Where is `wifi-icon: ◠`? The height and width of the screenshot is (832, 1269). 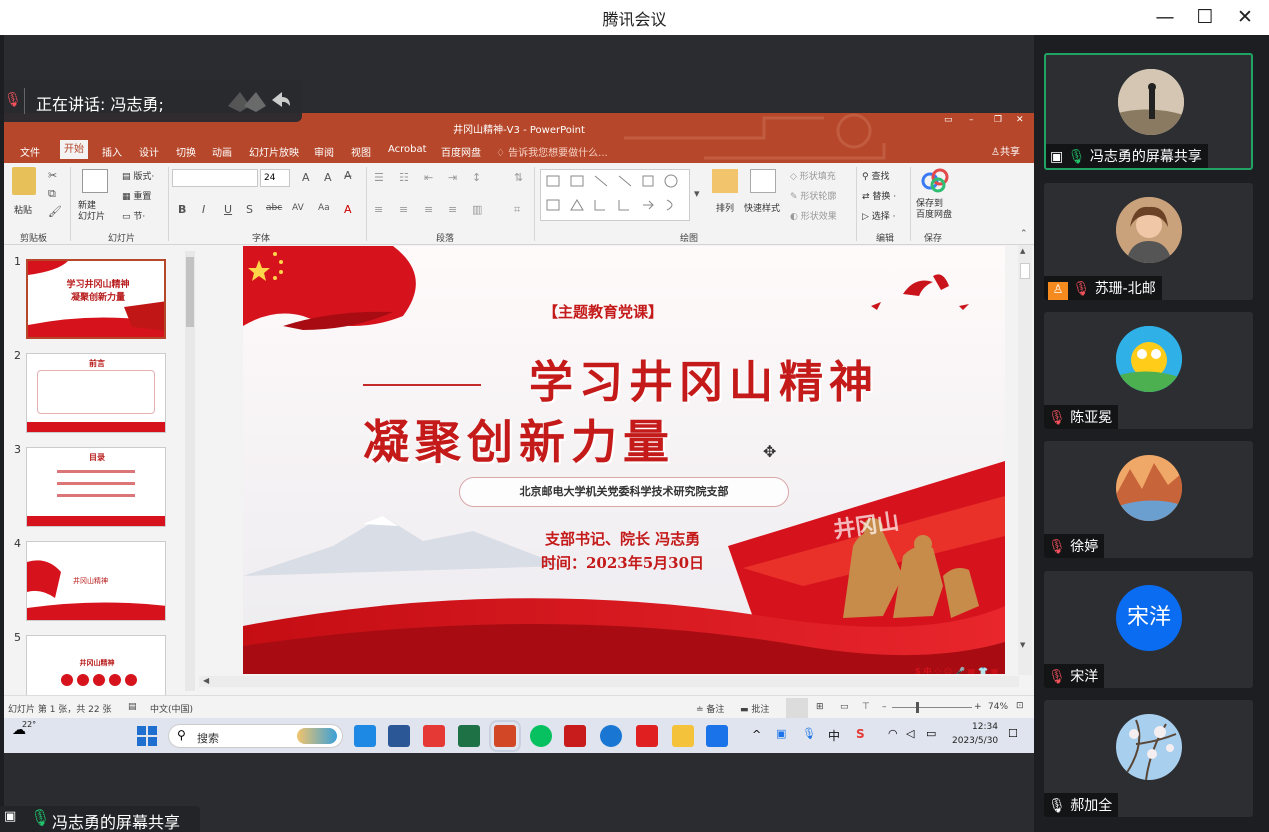
wifi-icon: ◠ is located at coordinates (893, 733).